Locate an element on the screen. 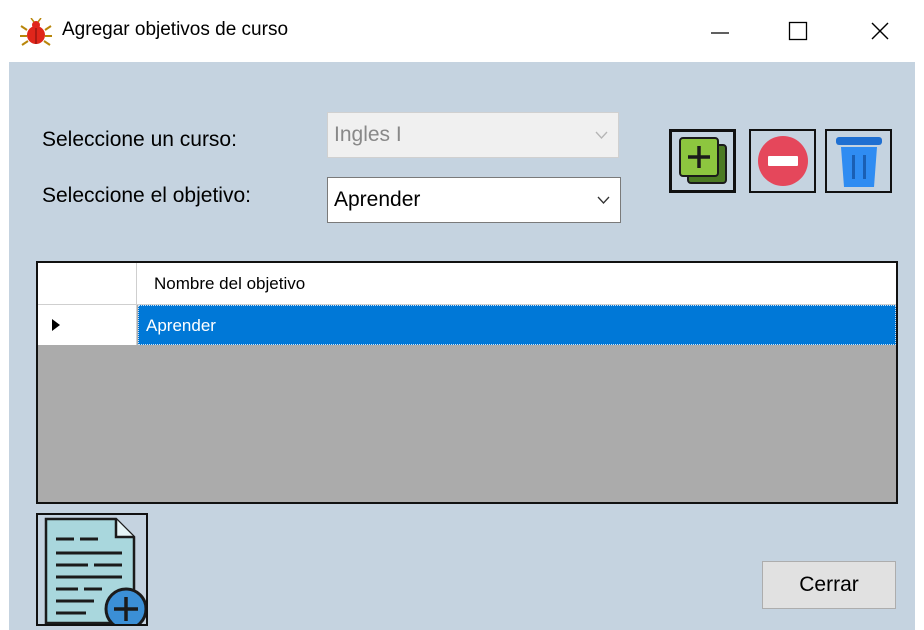  objetivo-select-value: Aprender is located at coordinates (377, 199).